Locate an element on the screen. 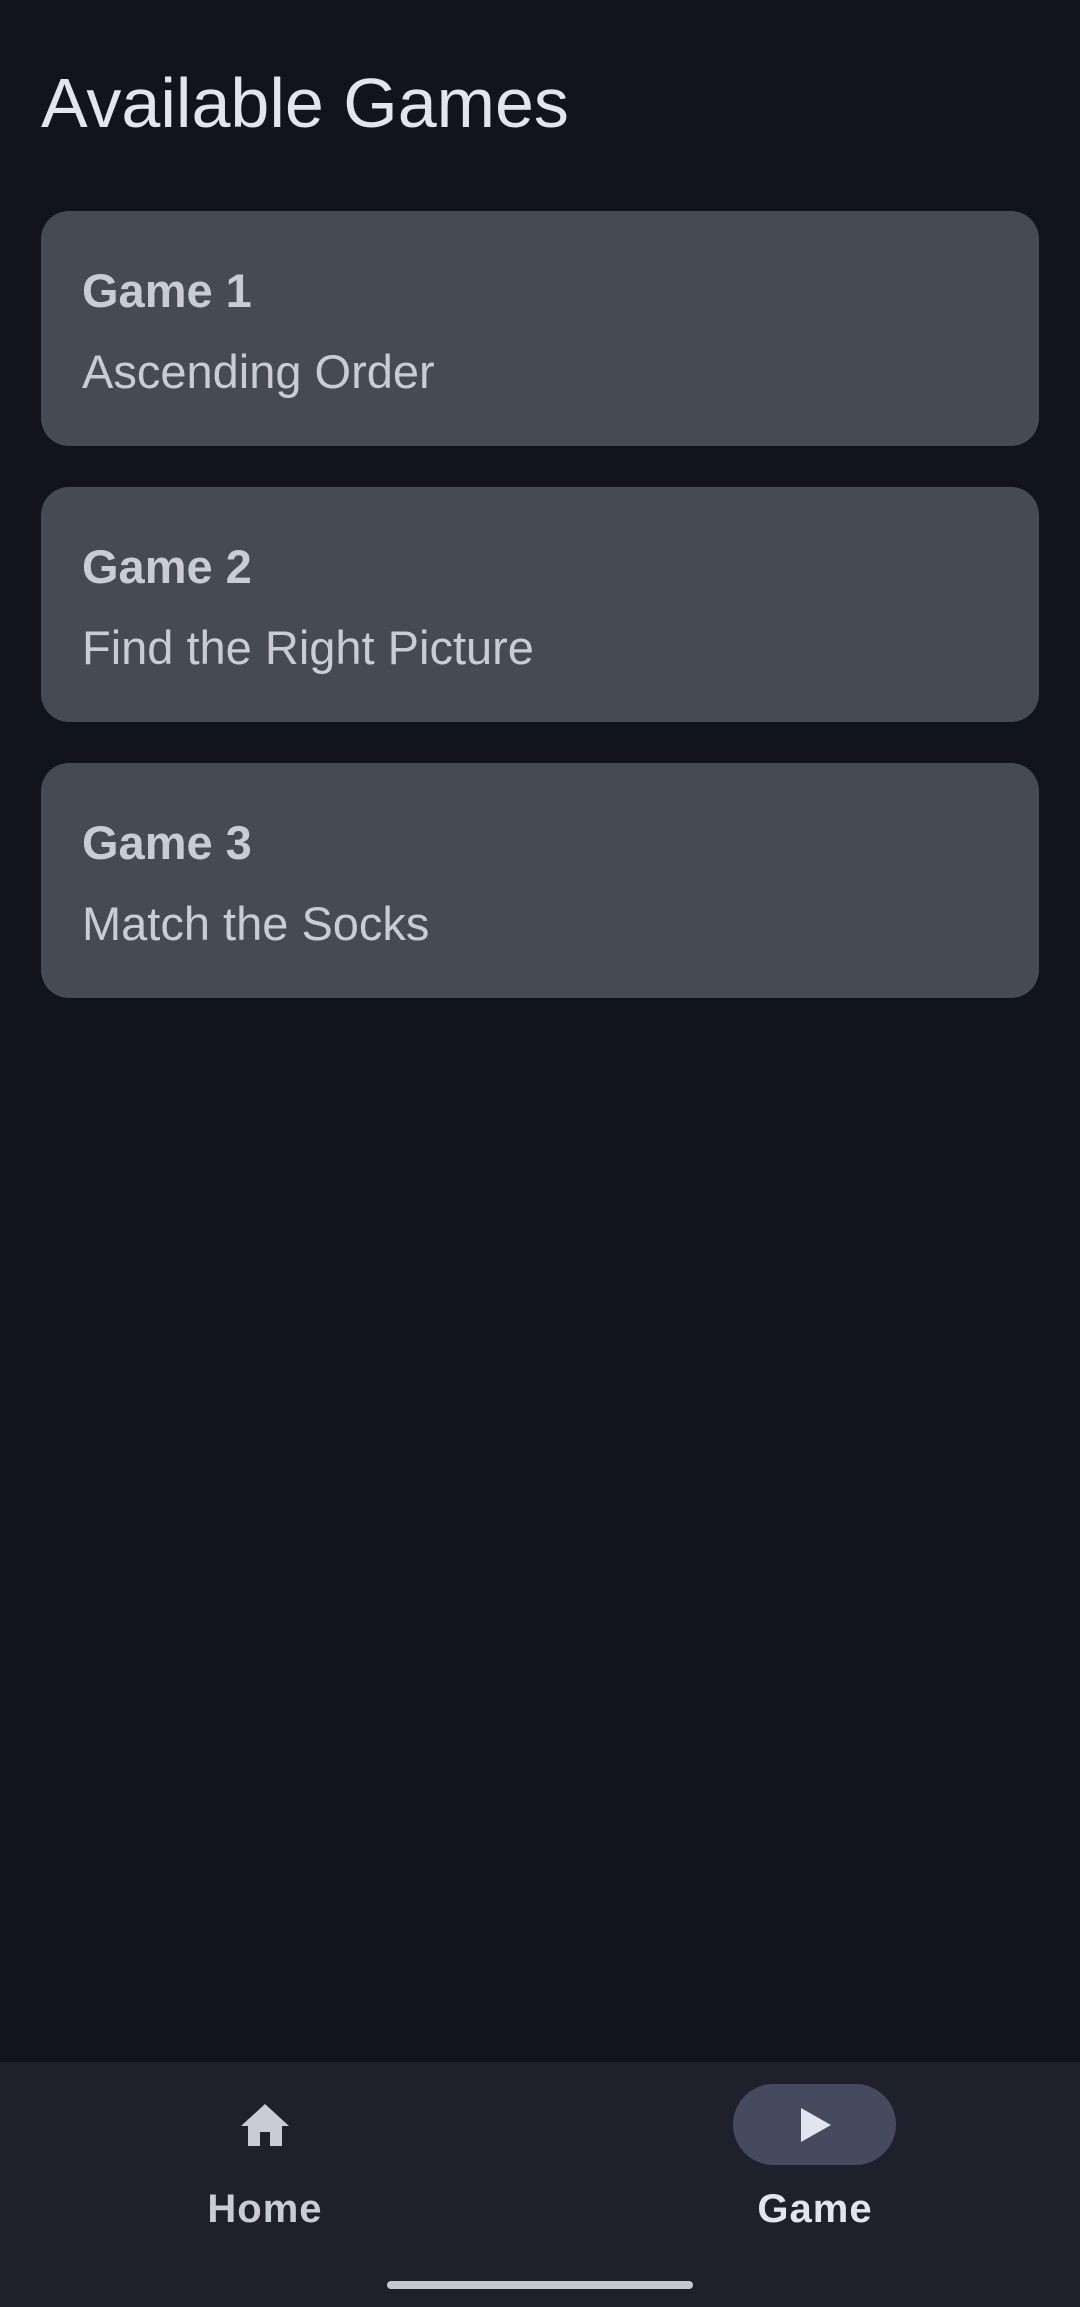 The image size is (1080, 2307). game-title: Game 1 is located at coordinates (167, 290).